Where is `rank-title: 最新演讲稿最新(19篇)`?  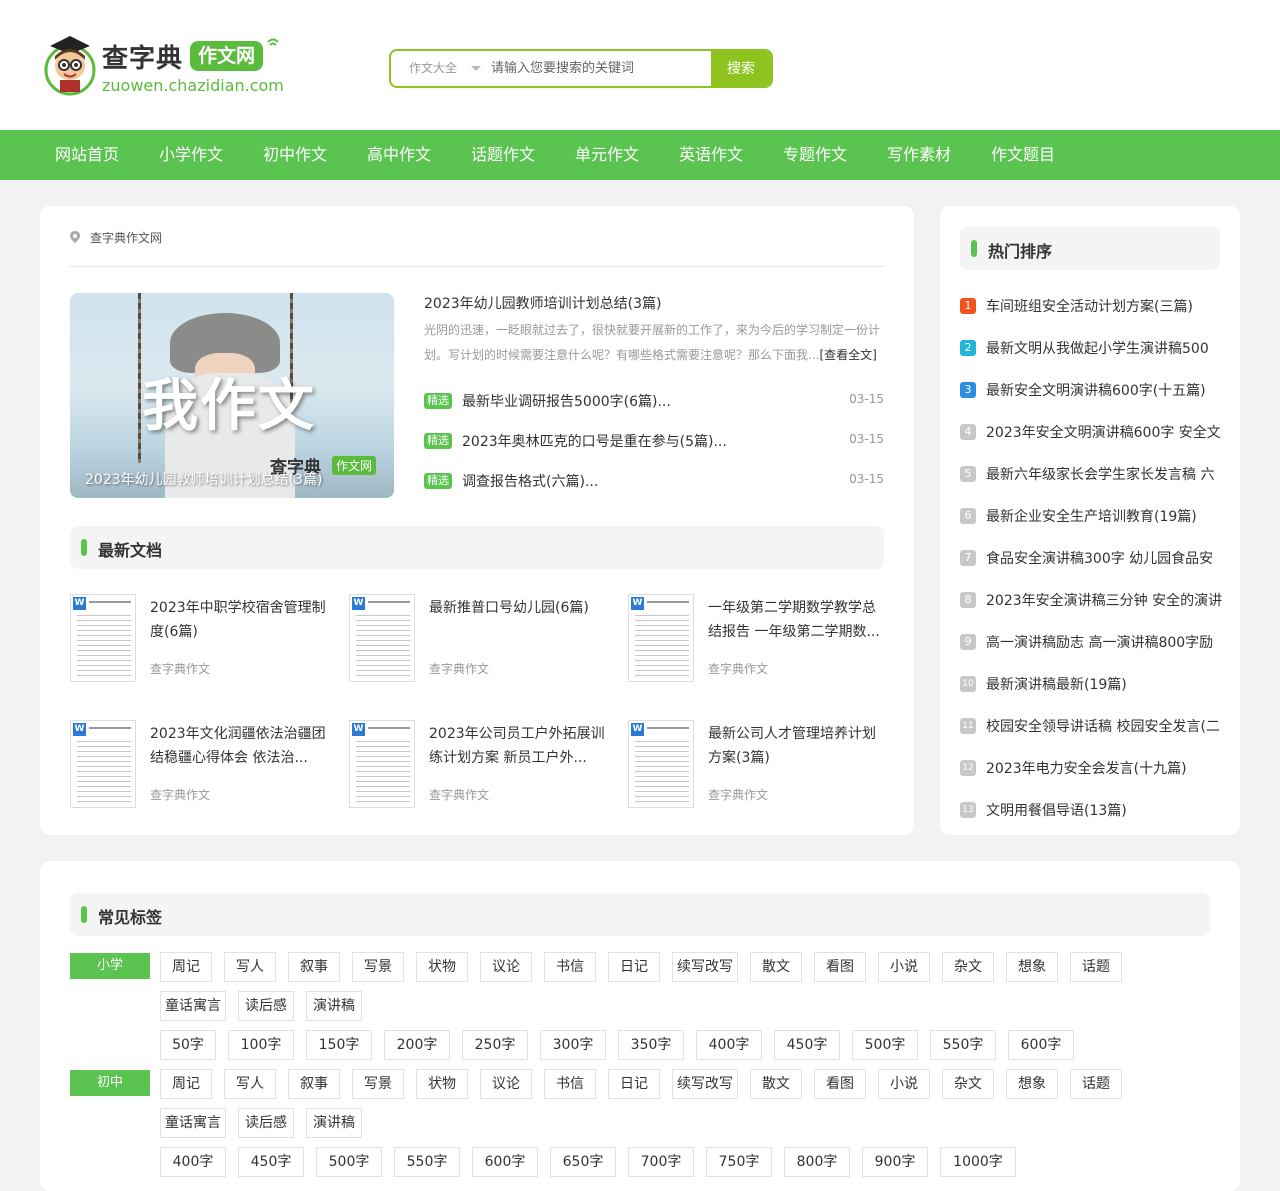 rank-title: 最新演讲稿最新(19篇) is located at coordinates (1104, 684).